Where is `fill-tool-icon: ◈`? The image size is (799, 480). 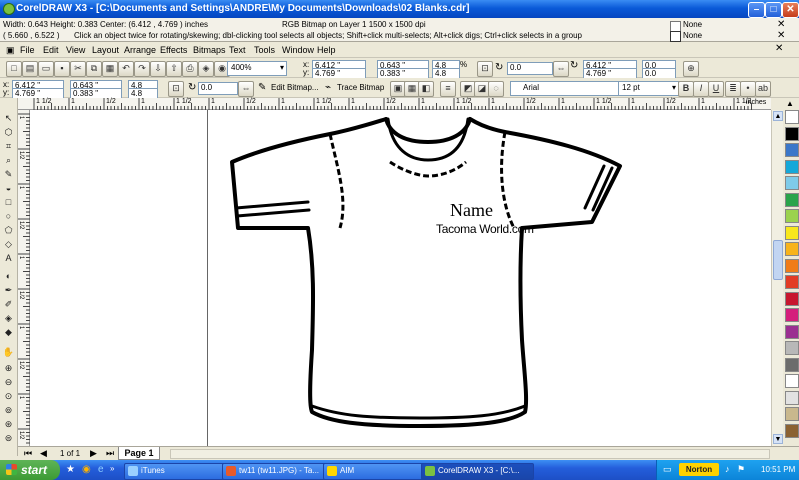 fill-tool-icon: ◈ is located at coordinates (8, 318).